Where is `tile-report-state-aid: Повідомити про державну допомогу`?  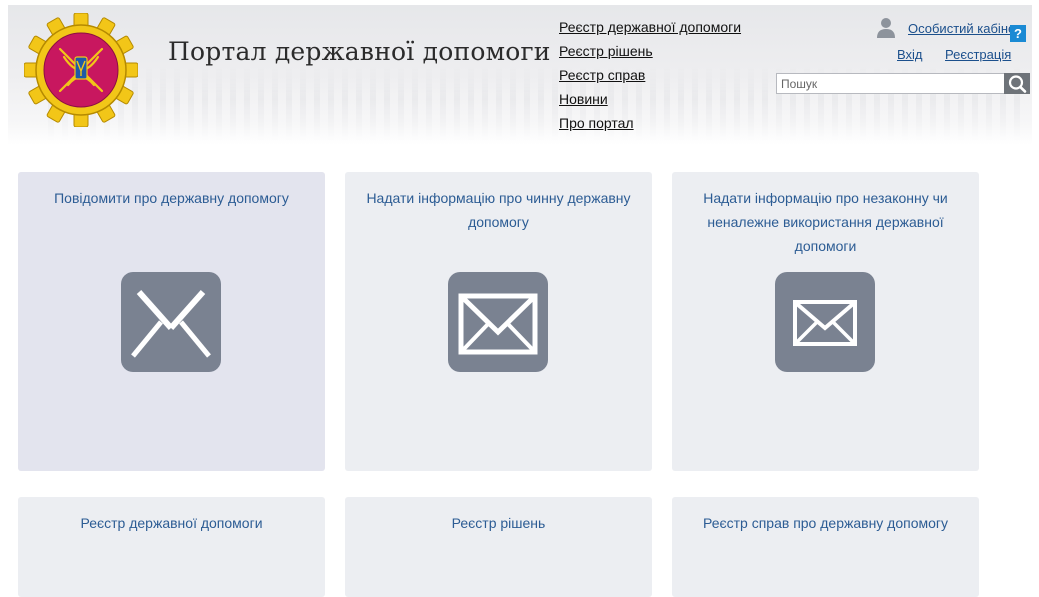
tile-report-state-aid: Повідомити про державну допомогу is located at coordinates (171, 321).